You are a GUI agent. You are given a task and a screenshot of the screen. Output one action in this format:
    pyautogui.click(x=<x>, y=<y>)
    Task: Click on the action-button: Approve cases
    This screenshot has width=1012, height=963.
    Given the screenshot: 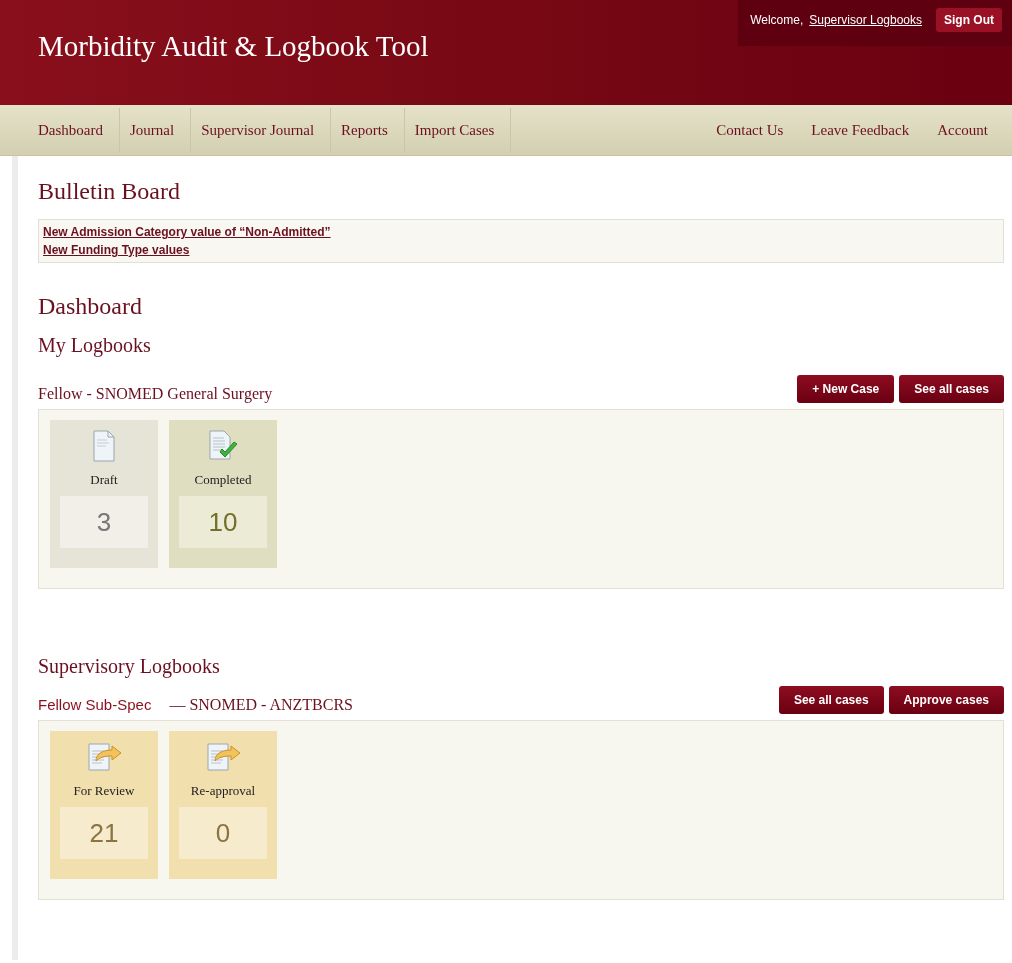 What is the action you would take?
    pyautogui.click(x=946, y=700)
    